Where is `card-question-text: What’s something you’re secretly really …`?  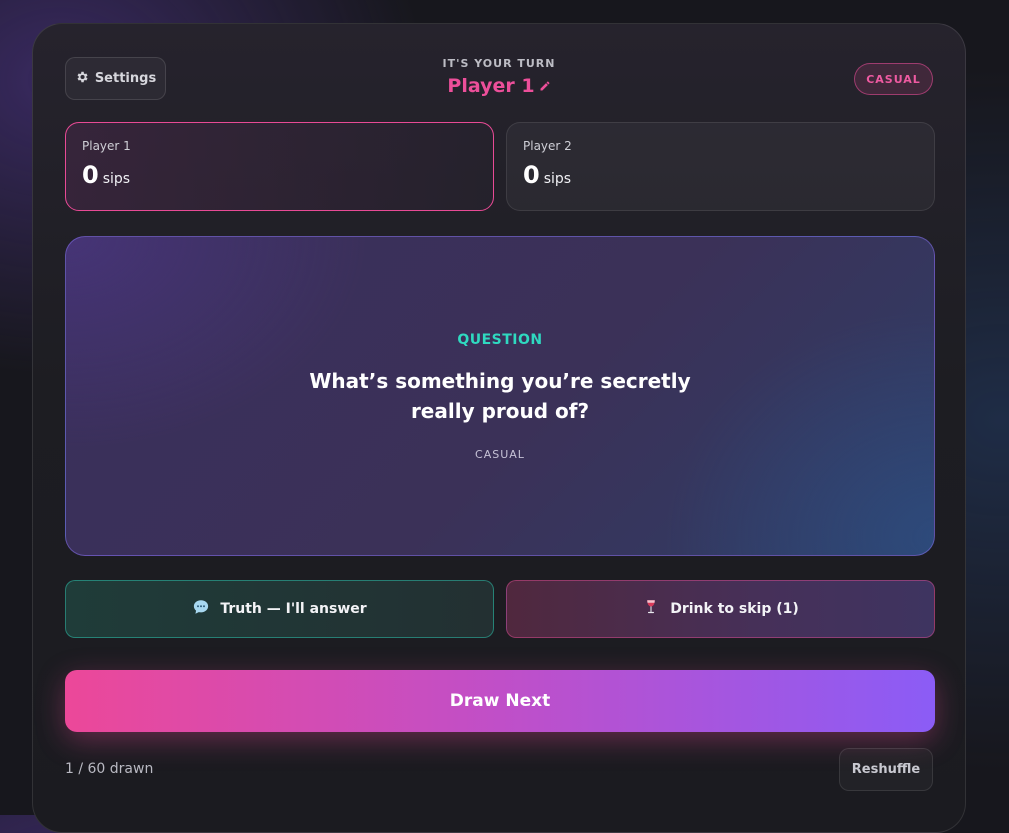
card-question-text: What’s something you’re secretly really … is located at coordinates (500, 395).